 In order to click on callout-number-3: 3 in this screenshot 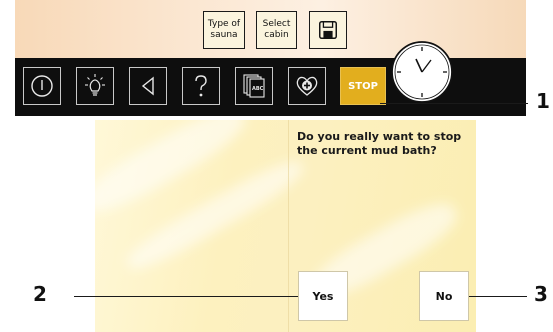, I will do `click(541, 294)`.